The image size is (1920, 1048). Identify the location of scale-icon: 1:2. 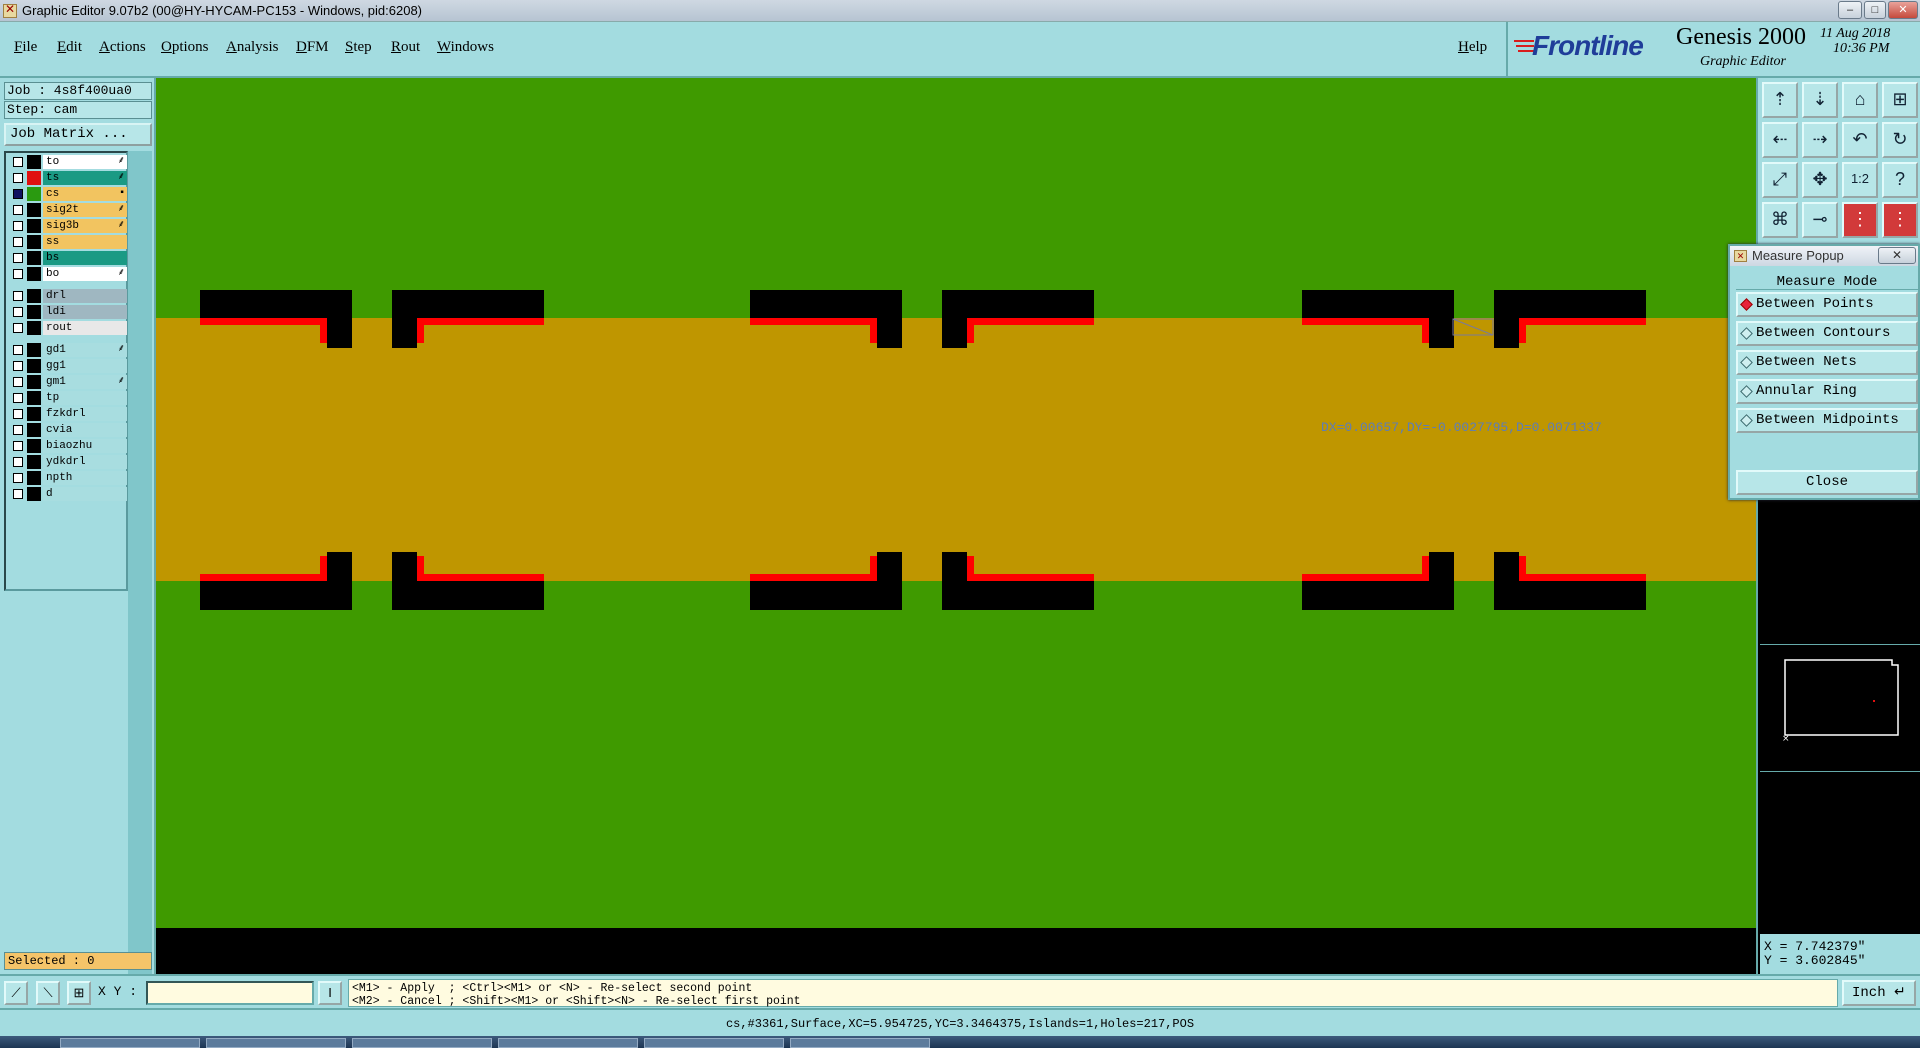
(1860, 180).